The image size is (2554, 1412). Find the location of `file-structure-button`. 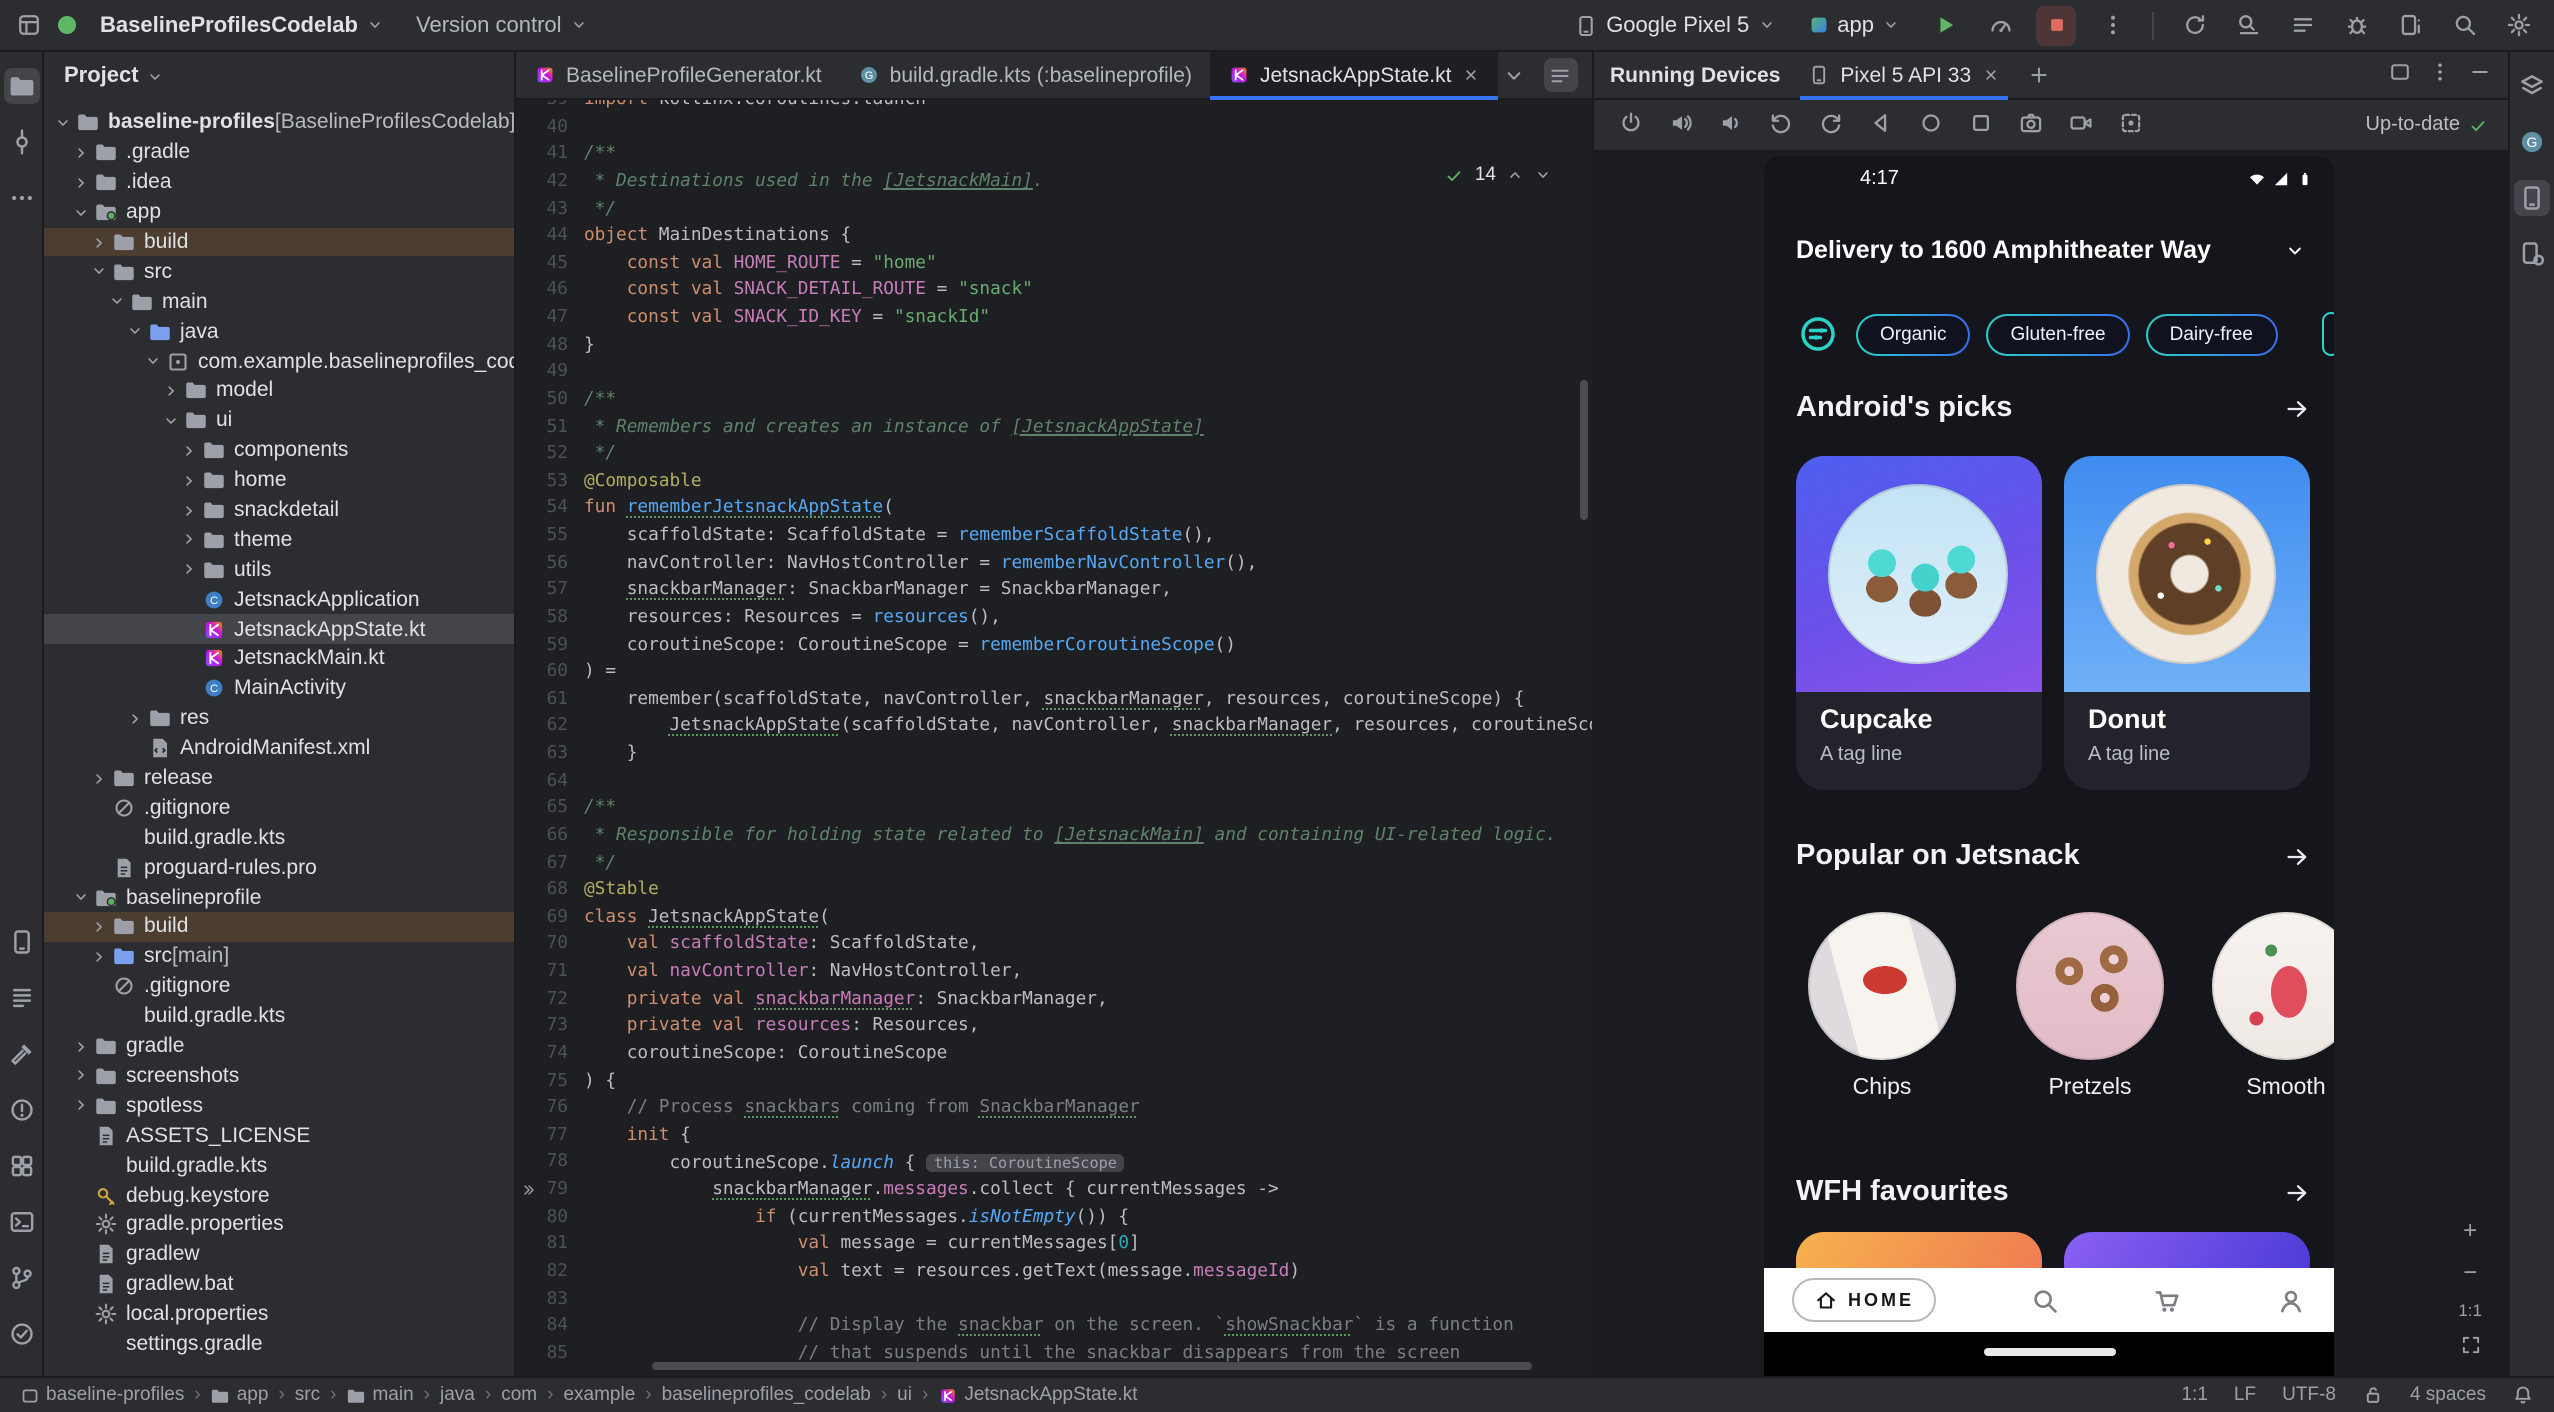

file-structure-button is located at coordinates (1560, 75).